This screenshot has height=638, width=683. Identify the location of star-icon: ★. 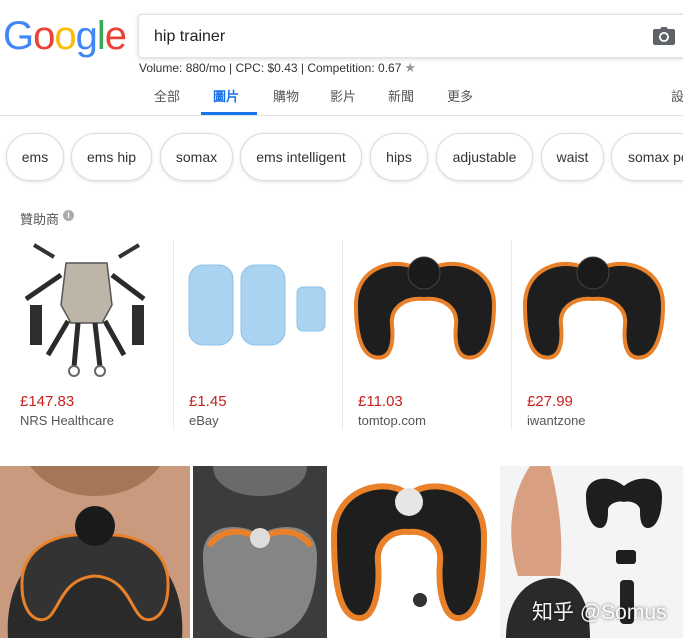
(410, 67).